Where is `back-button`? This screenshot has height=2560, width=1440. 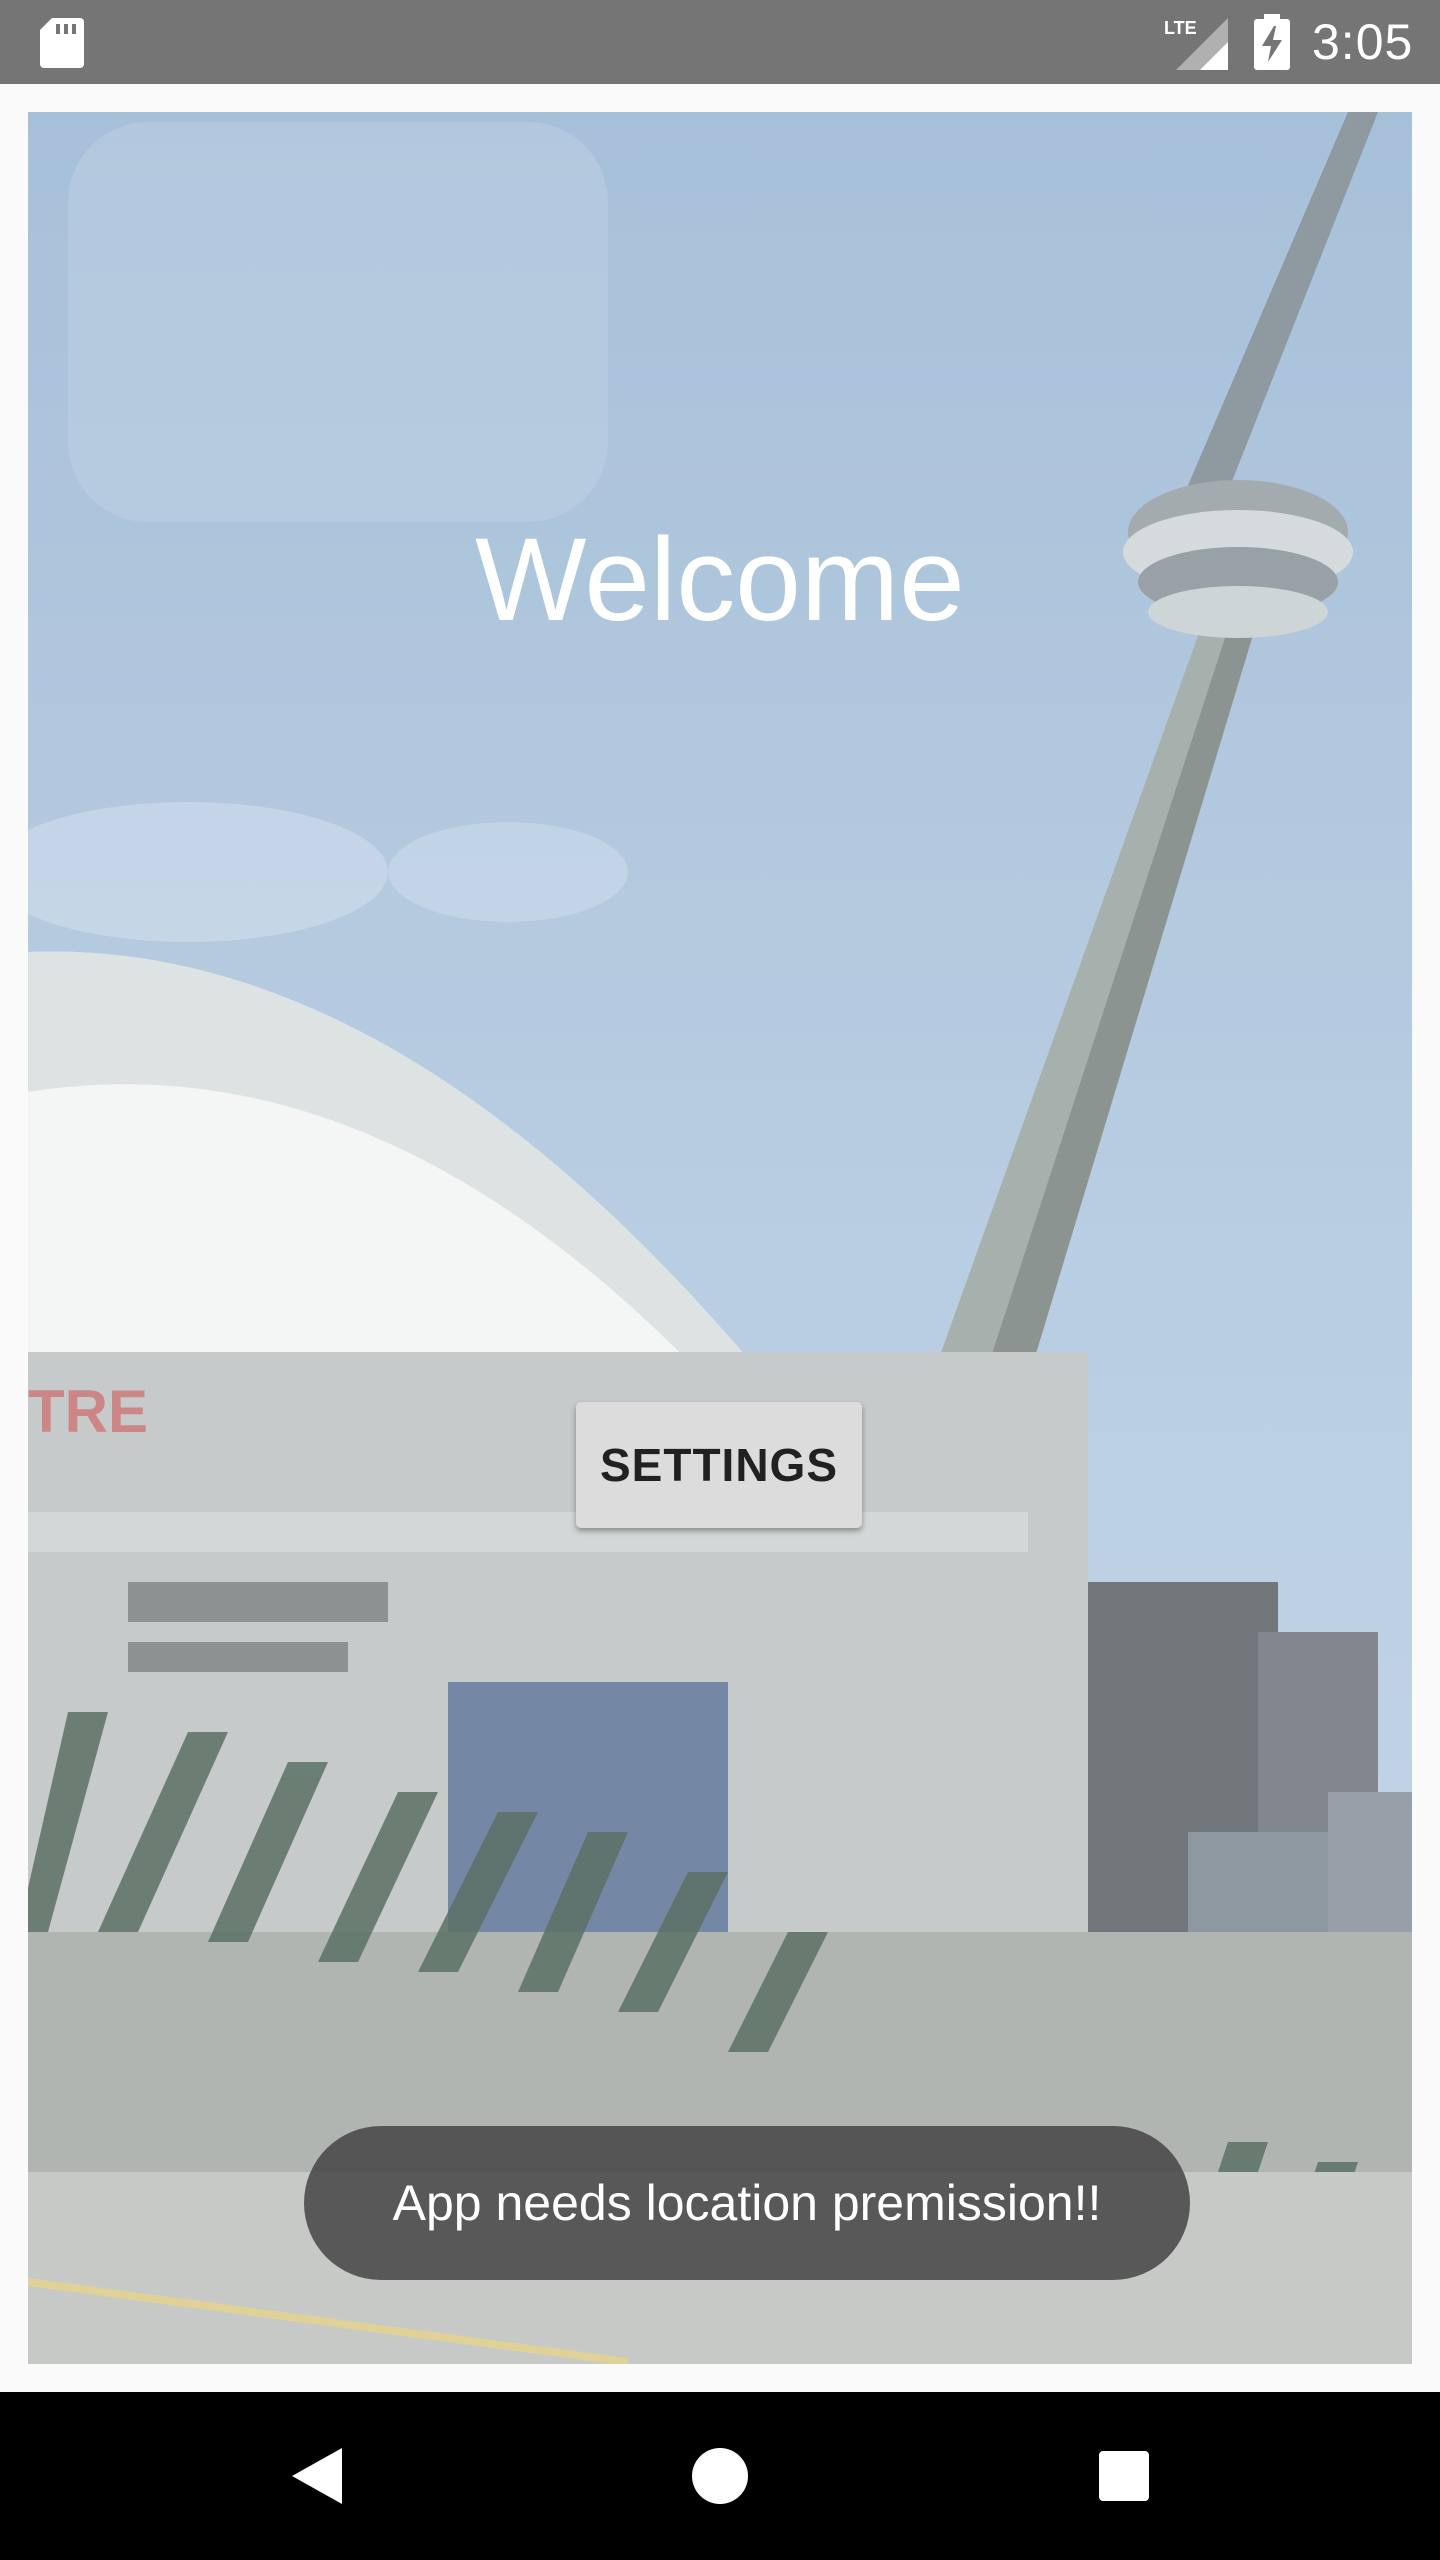
back-button is located at coordinates (316, 2476).